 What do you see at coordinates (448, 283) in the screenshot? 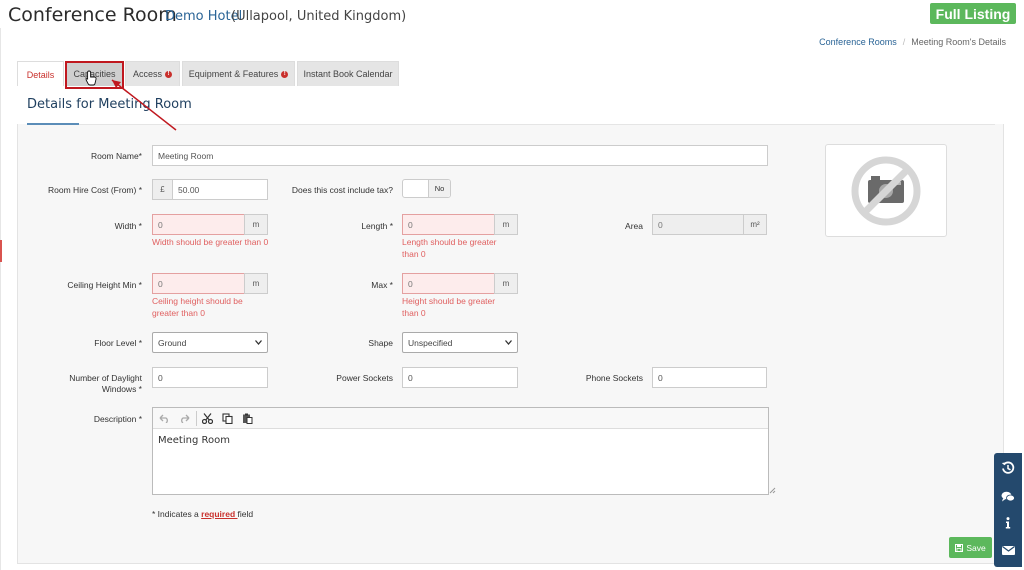
I see `ceiling-max-input: 0` at bounding box center [448, 283].